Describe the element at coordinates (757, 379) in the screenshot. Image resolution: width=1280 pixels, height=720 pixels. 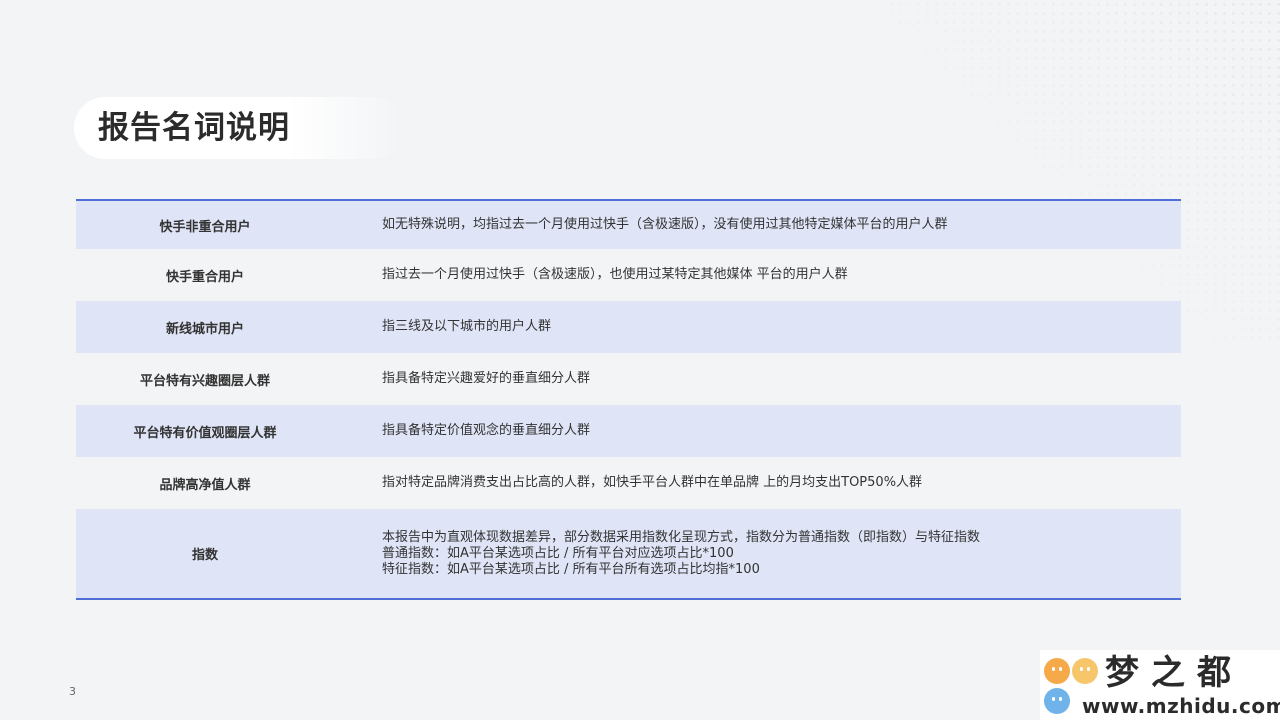
I see `term-definition: 指具备特定兴趣爱好的垂直细分人群` at that location.